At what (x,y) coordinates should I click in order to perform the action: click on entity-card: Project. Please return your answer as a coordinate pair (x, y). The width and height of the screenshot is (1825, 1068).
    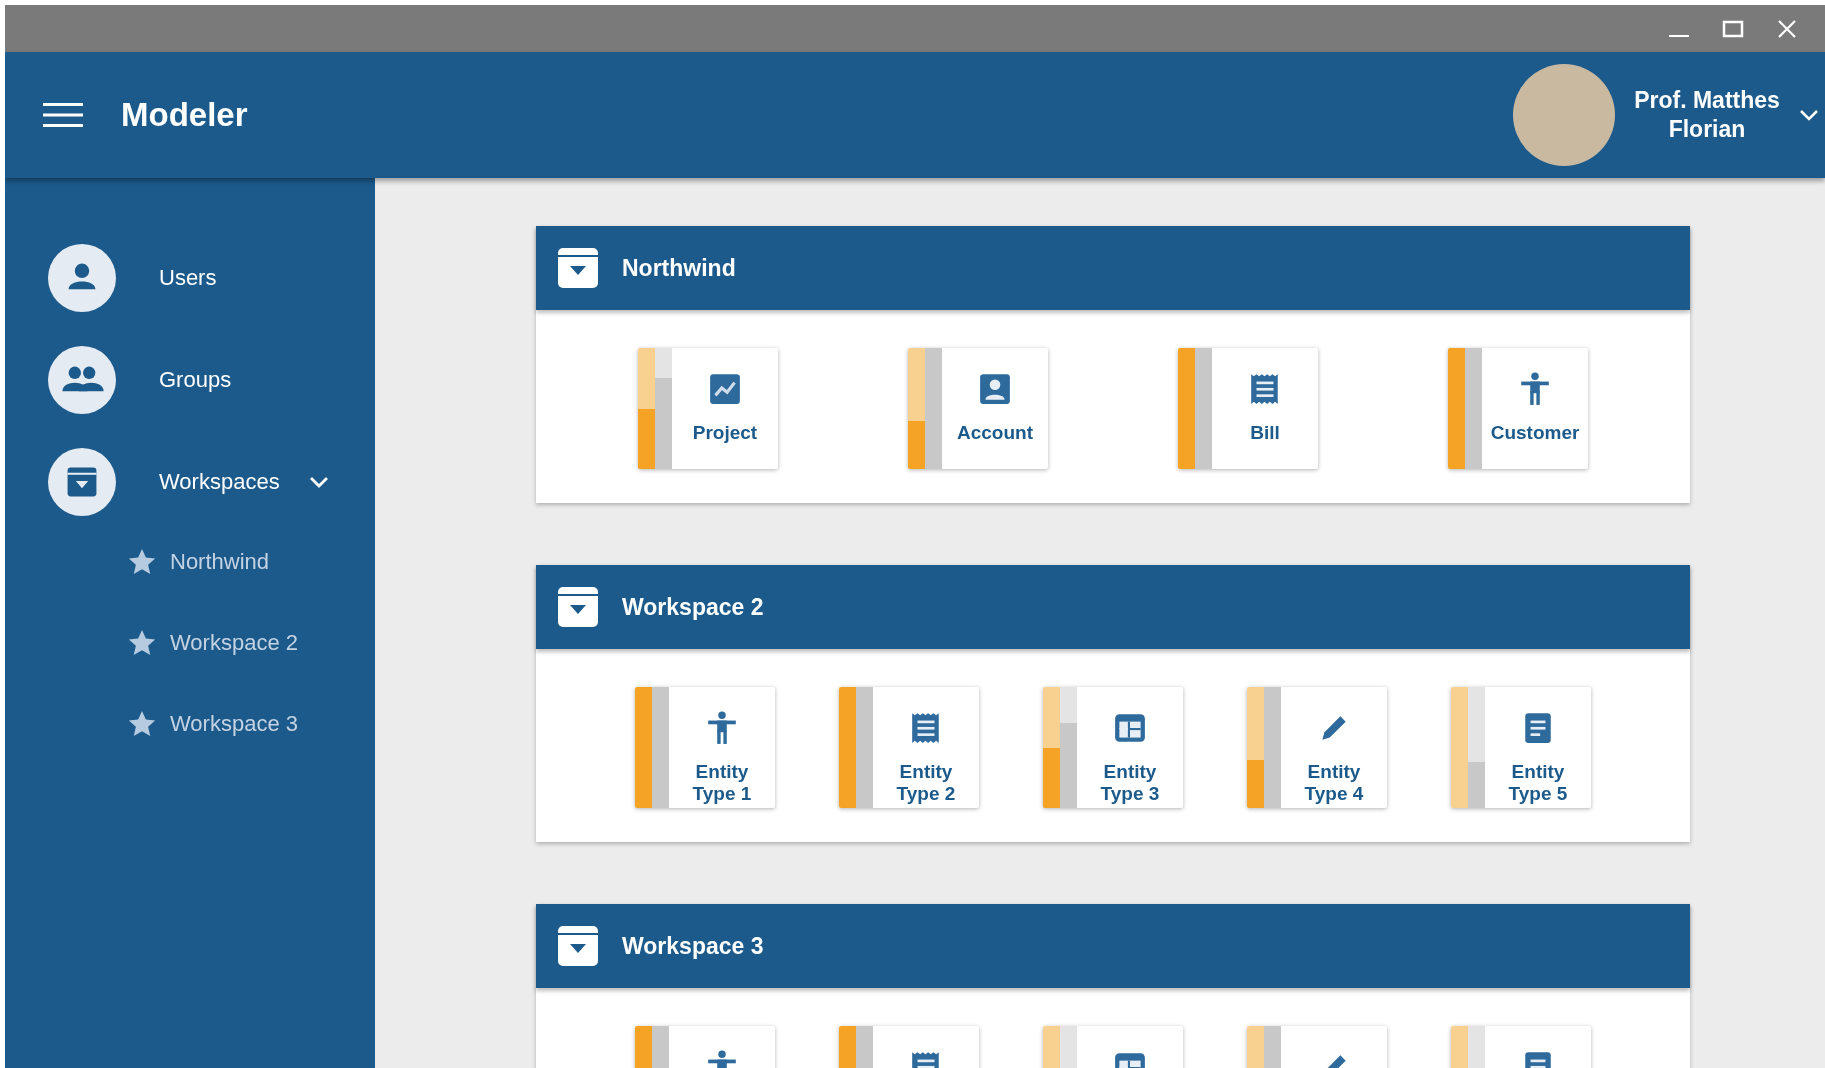
    Looking at the image, I should click on (708, 408).